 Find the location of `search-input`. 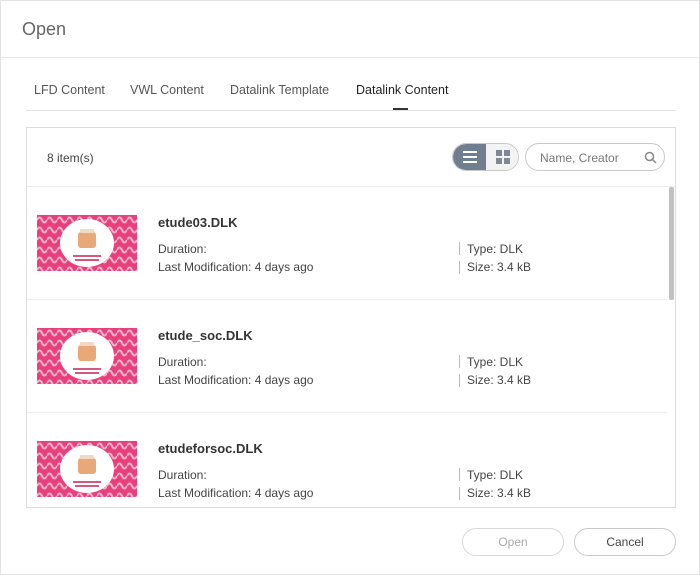

search-input is located at coordinates (590, 157).